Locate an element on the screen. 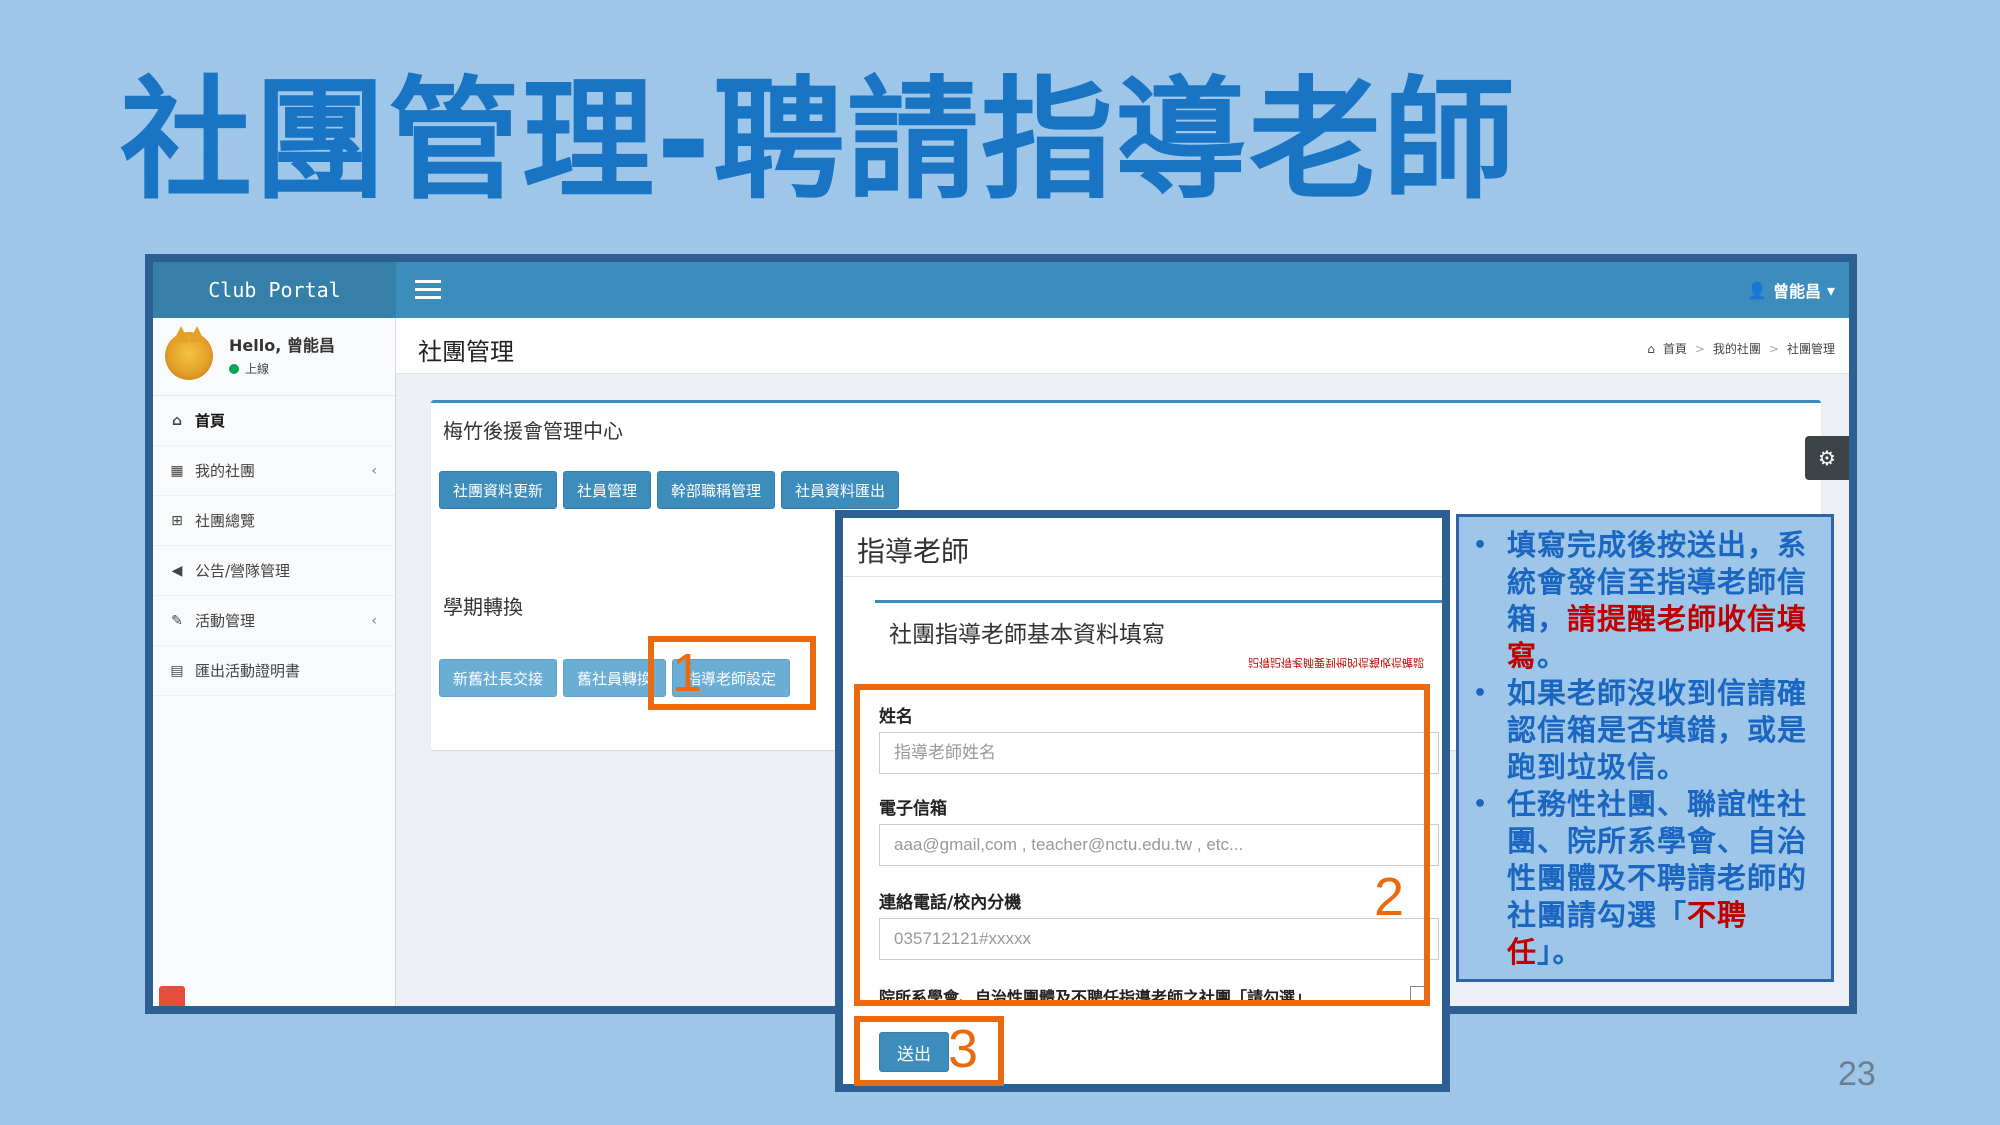  top-navbar: Club Portal 👤 曾能昌 ▾ is located at coordinates (1001, 290).